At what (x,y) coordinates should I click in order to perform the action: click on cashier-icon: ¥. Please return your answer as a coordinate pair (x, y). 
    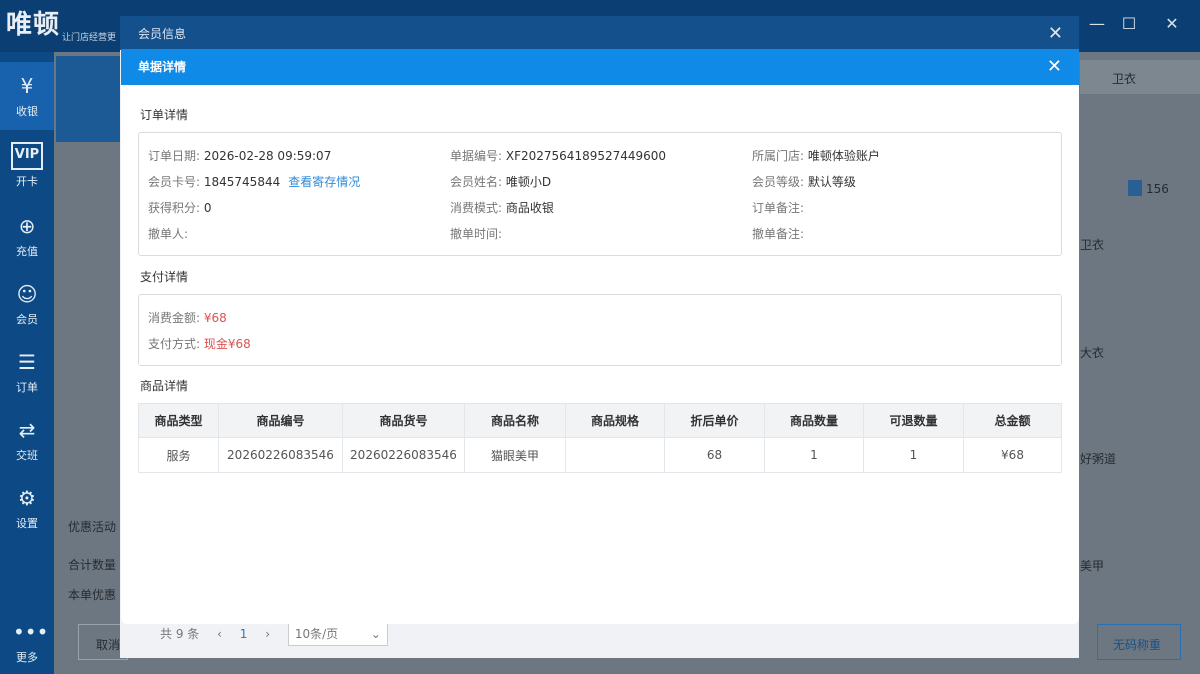
    Looking at the image, I should click on (27, 86).